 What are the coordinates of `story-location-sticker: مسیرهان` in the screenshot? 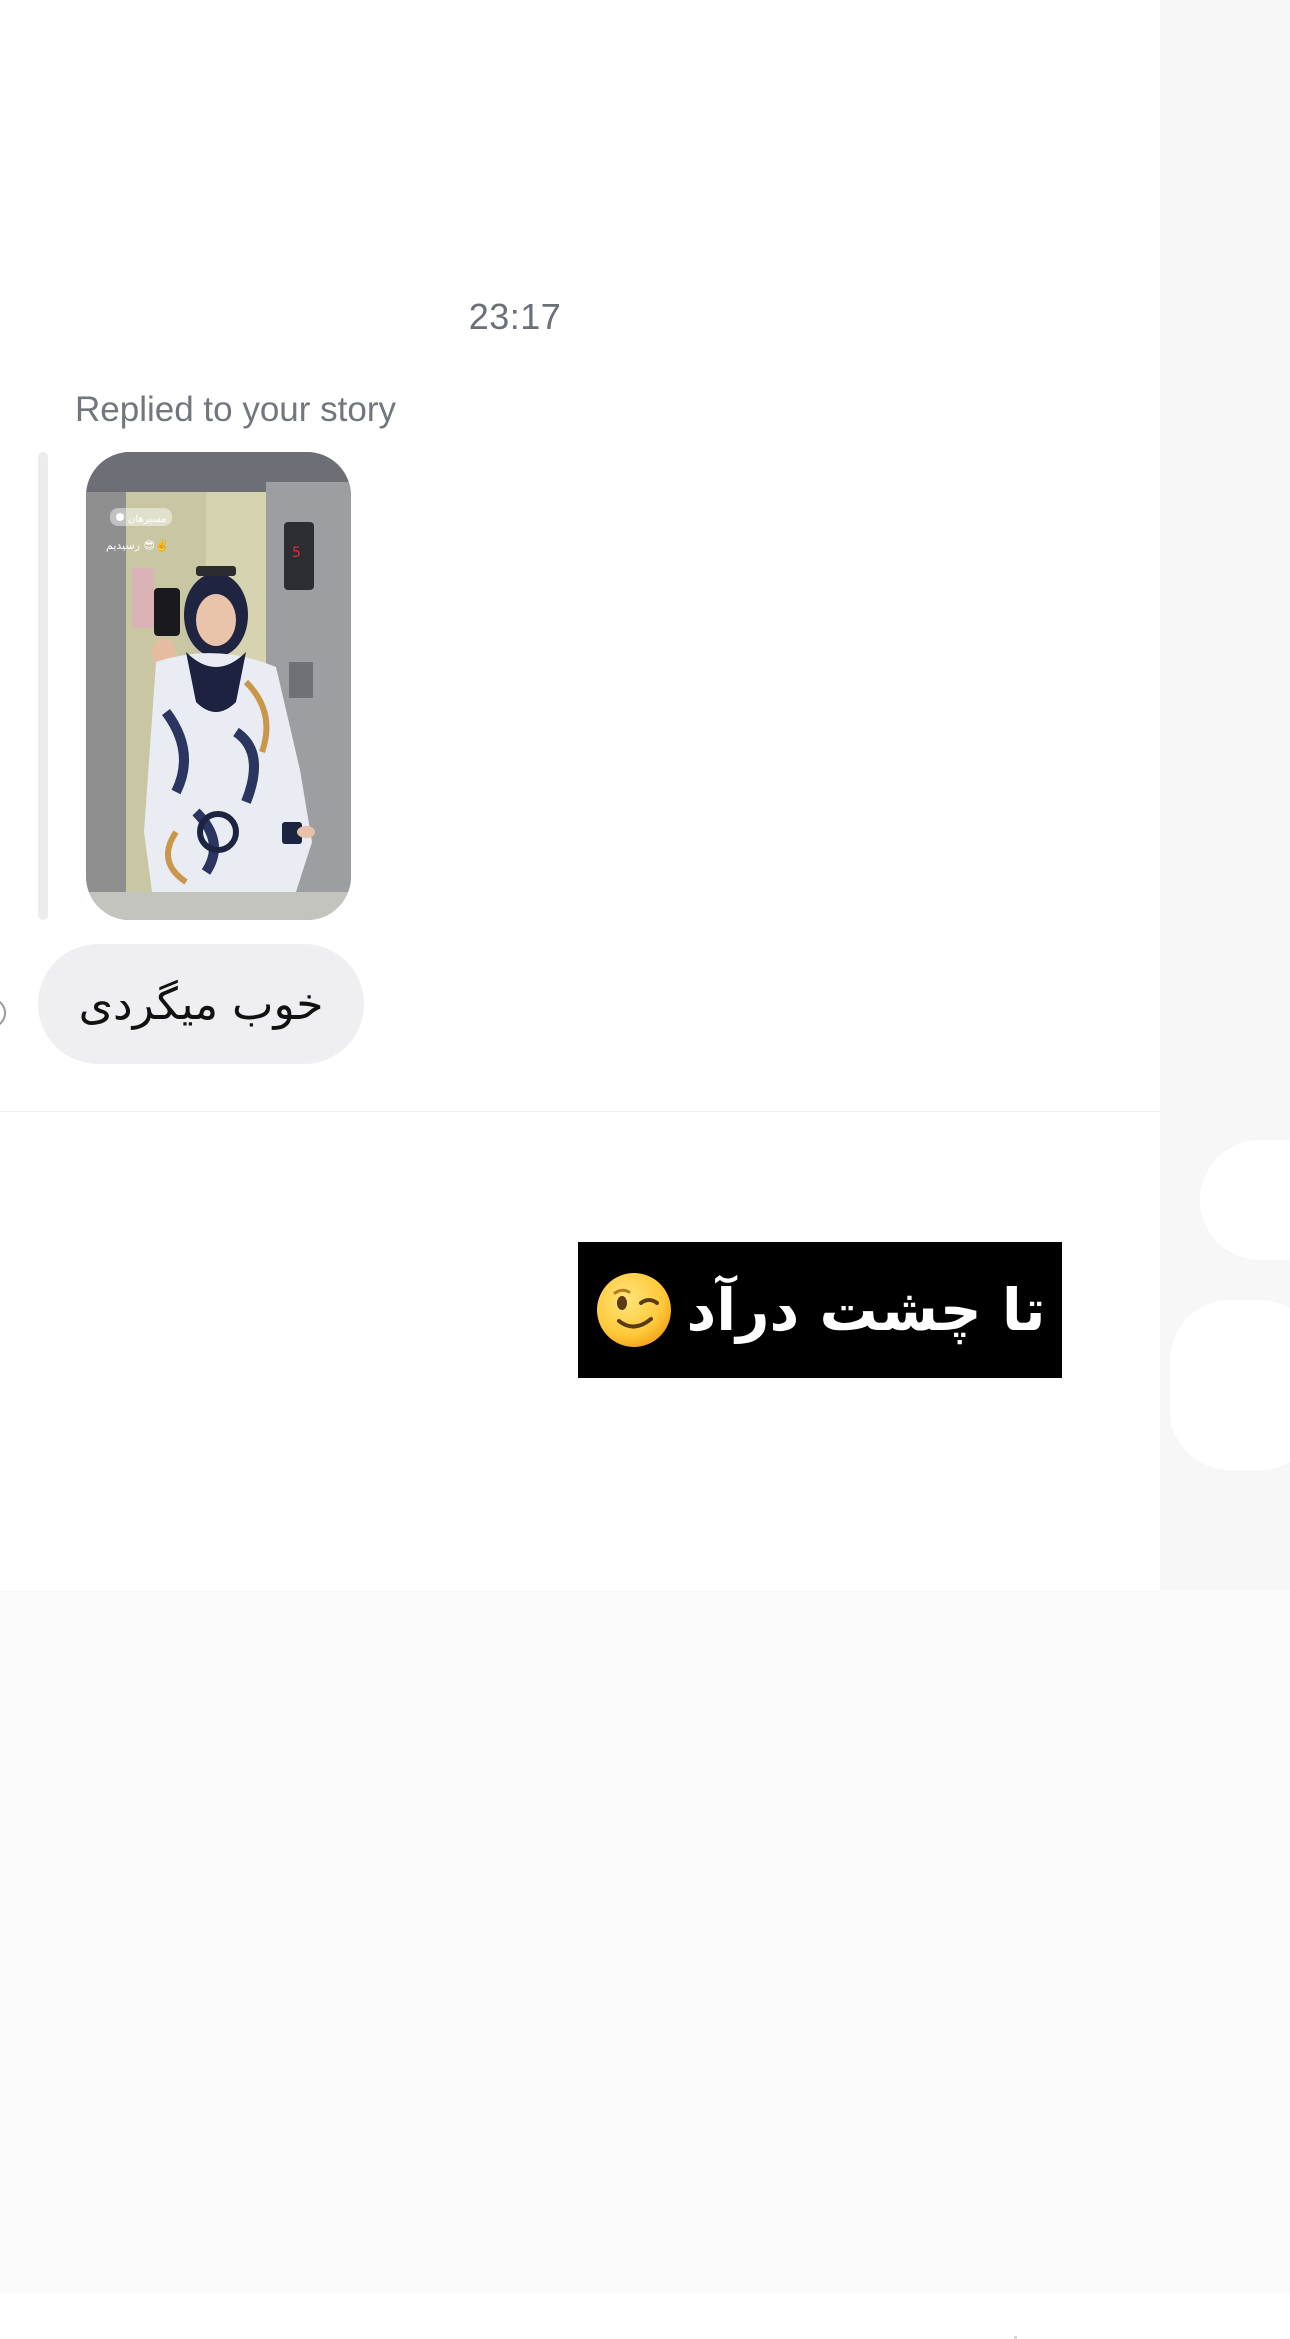 It's located at (147, 519).